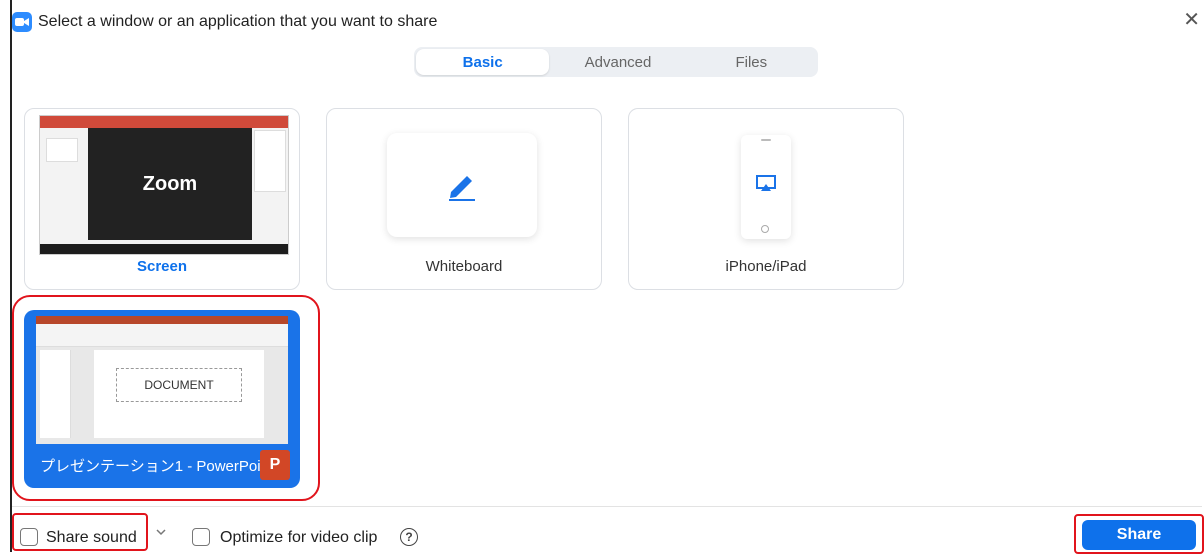 Image resolution: width=1204 pixels, height=554 pixels. I want to click on tab-files: Files, so click(751, 62).